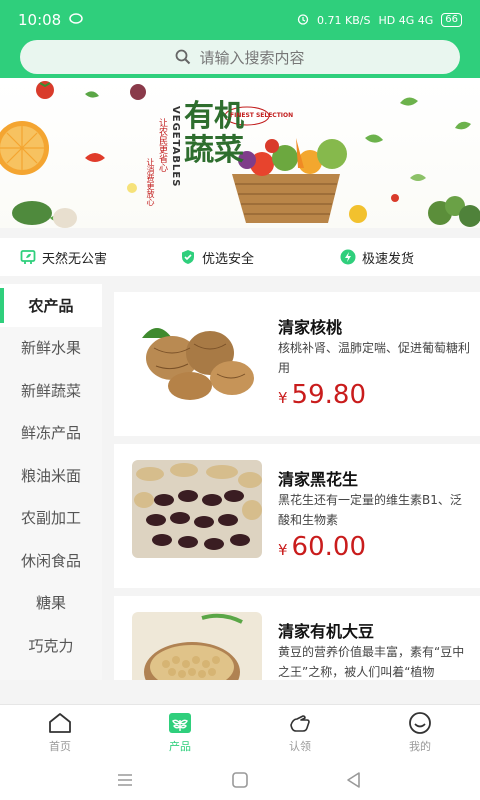 Image resolution: width=480 pixels, height=800 pixels. I want to click on chat-icon, so click(76, 20).